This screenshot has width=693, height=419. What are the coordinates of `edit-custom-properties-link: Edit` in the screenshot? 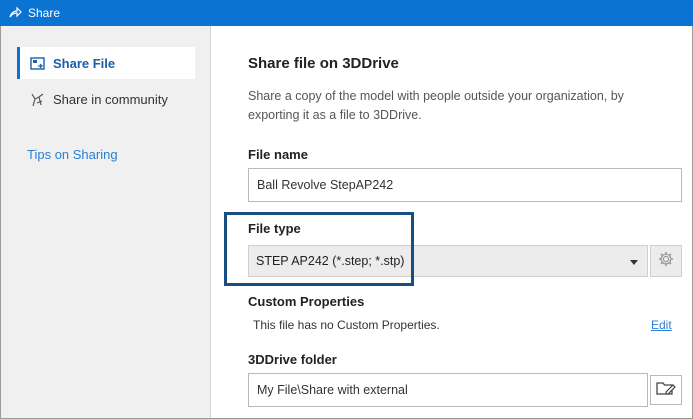 It's located at (661, 325).